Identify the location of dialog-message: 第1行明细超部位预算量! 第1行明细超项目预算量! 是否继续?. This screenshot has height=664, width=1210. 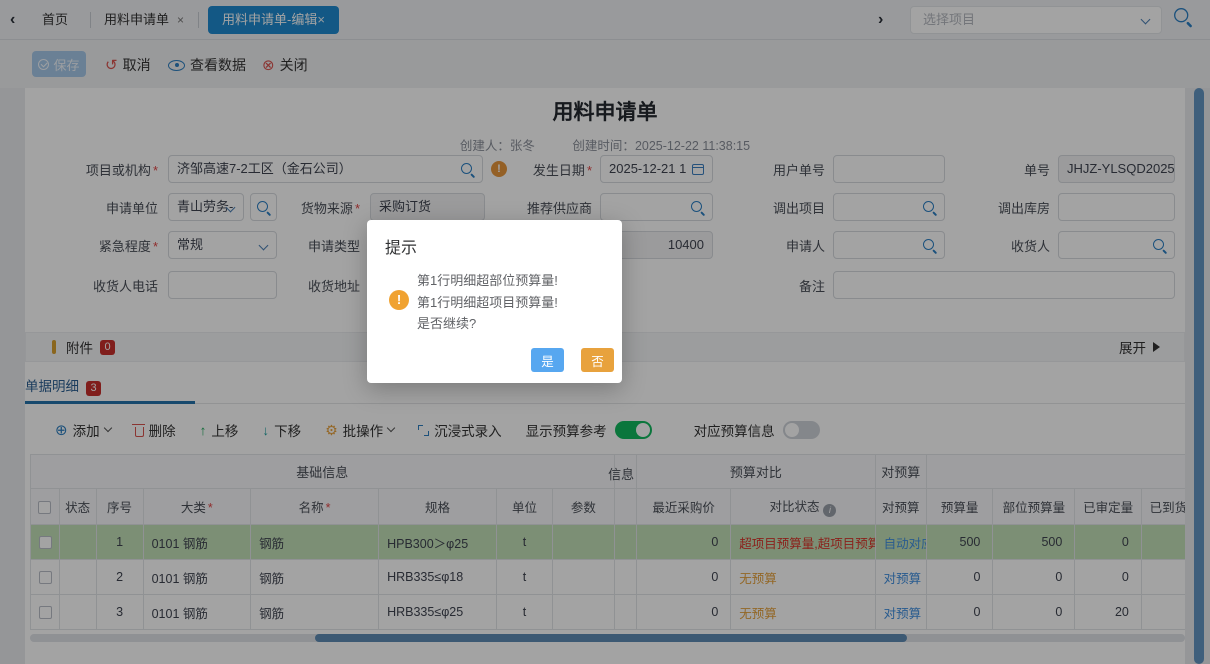
(487, 302).